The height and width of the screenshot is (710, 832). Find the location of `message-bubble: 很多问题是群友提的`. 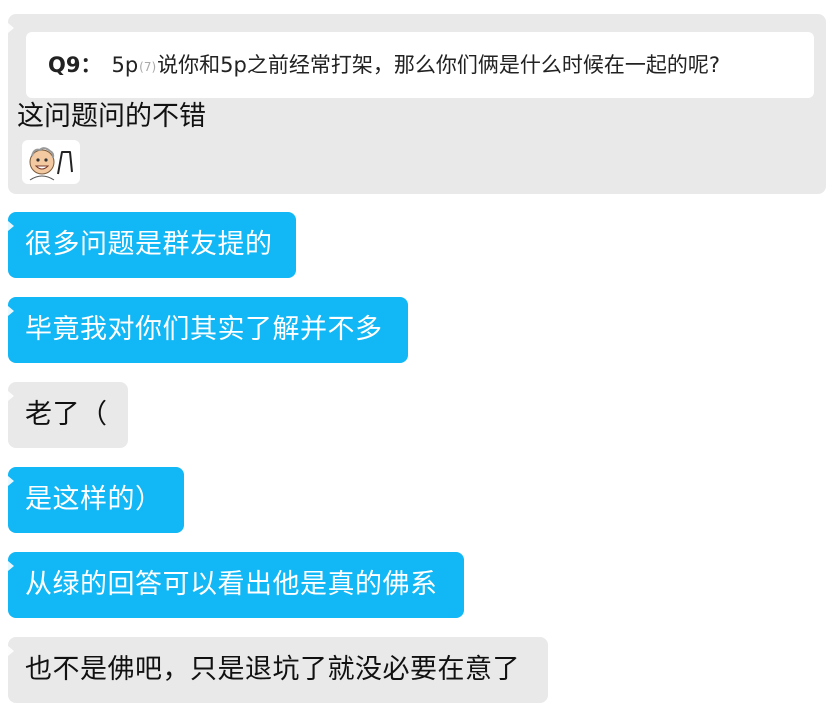

message-bubble: 很多问题是群友提的 is located at coordinates (152, 245).